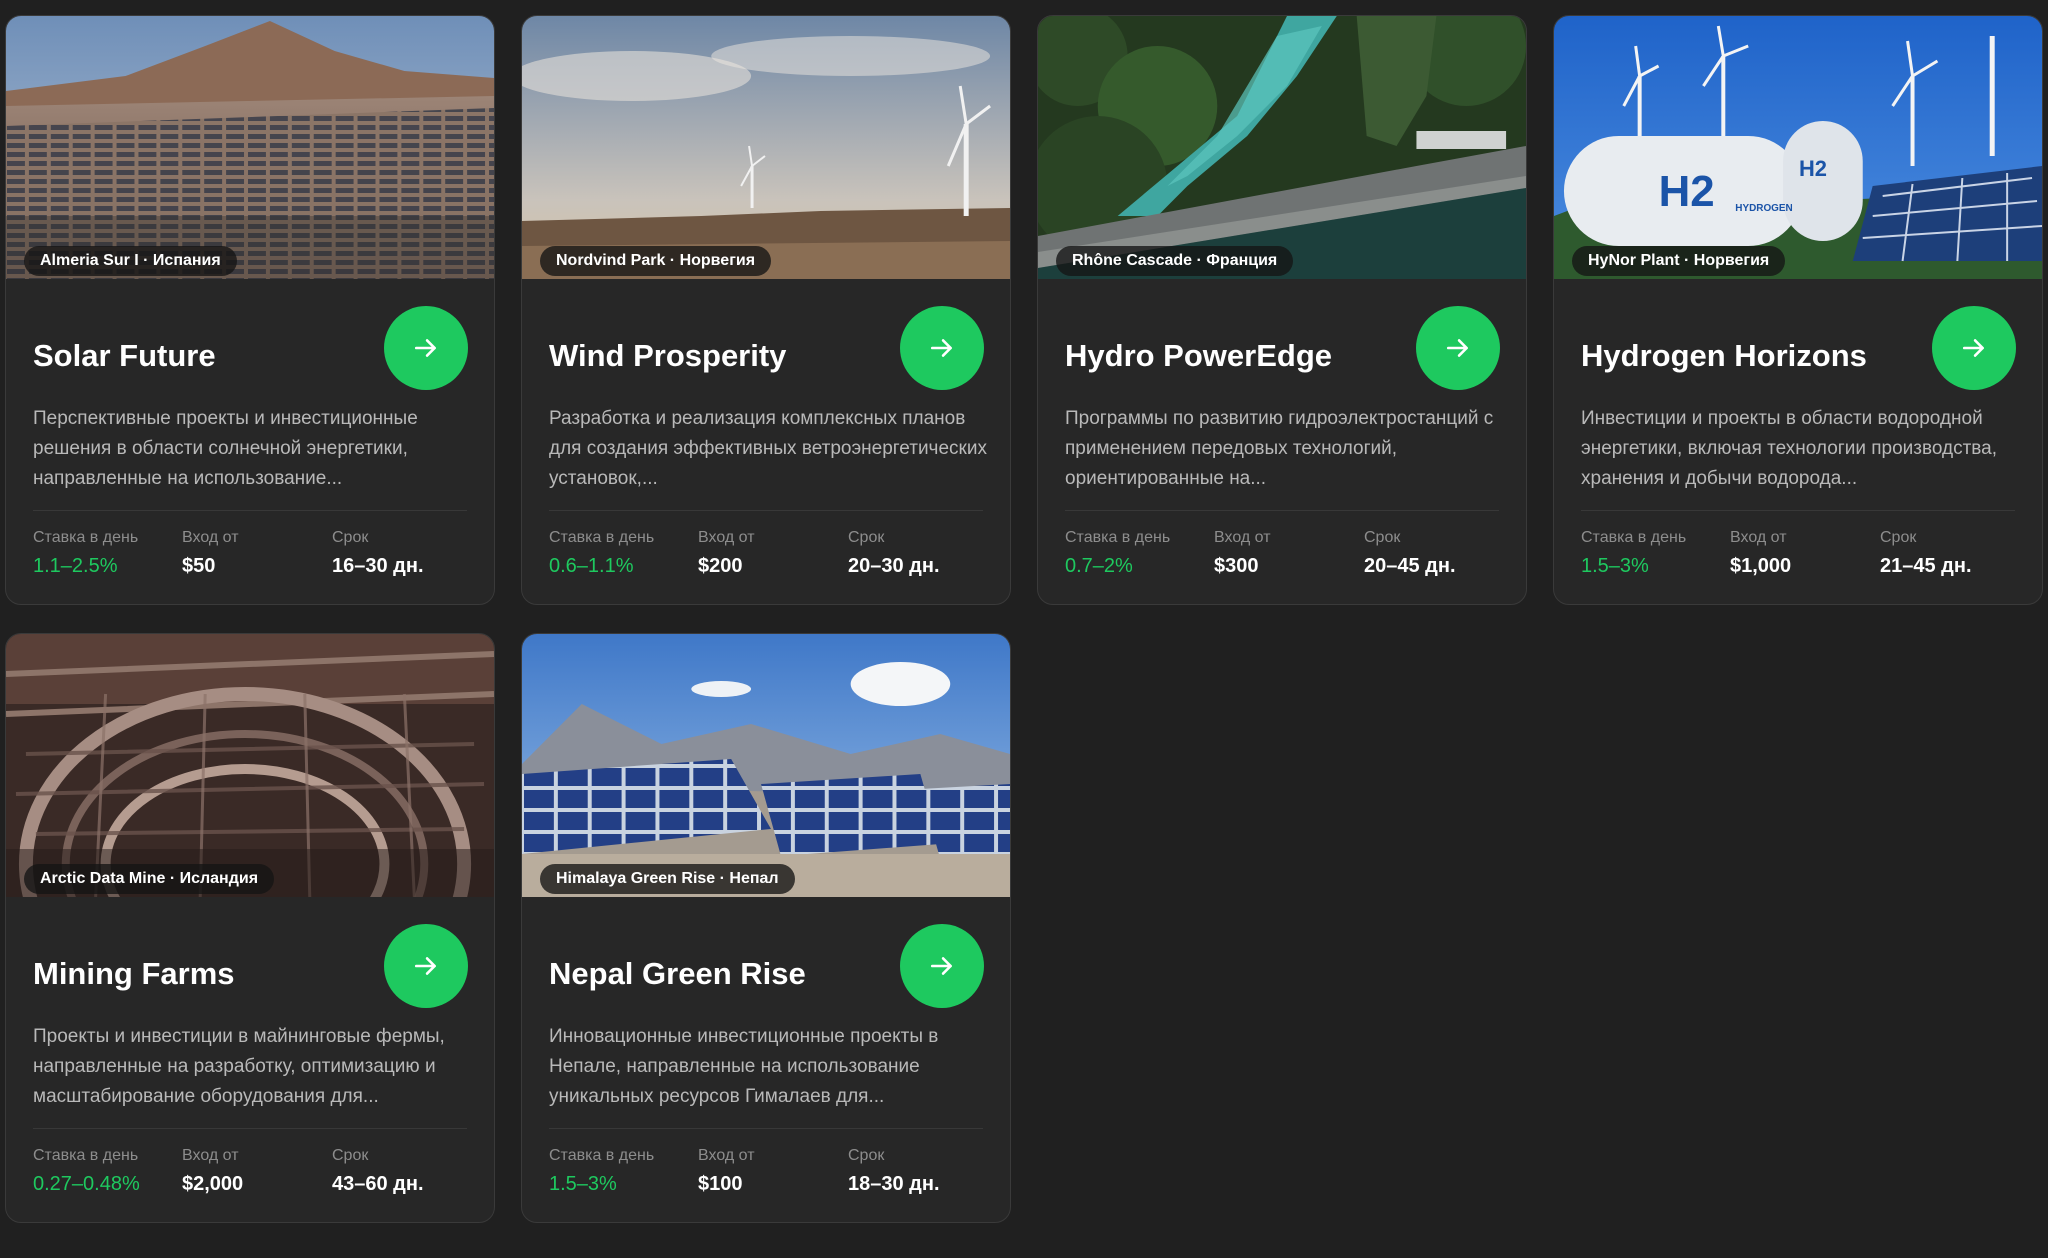  What do you see at coordinates (894, 566) in the screenshot?
I see `stat-value: 20–30 дн.` at bounding box center [894, 566].